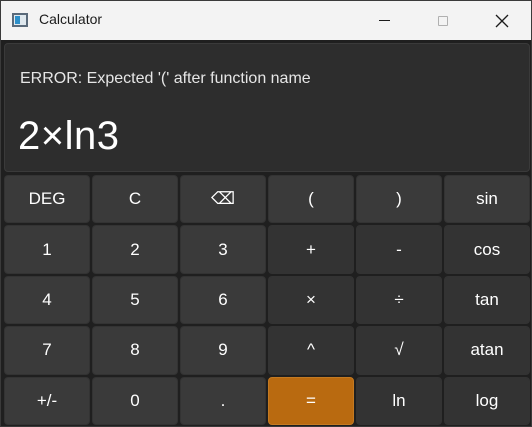 The image size is (532, 427). What do you see at coordinates (223, 400) in the screenshot?
I see `decimal-button: .` at bounding box center [223, 400].